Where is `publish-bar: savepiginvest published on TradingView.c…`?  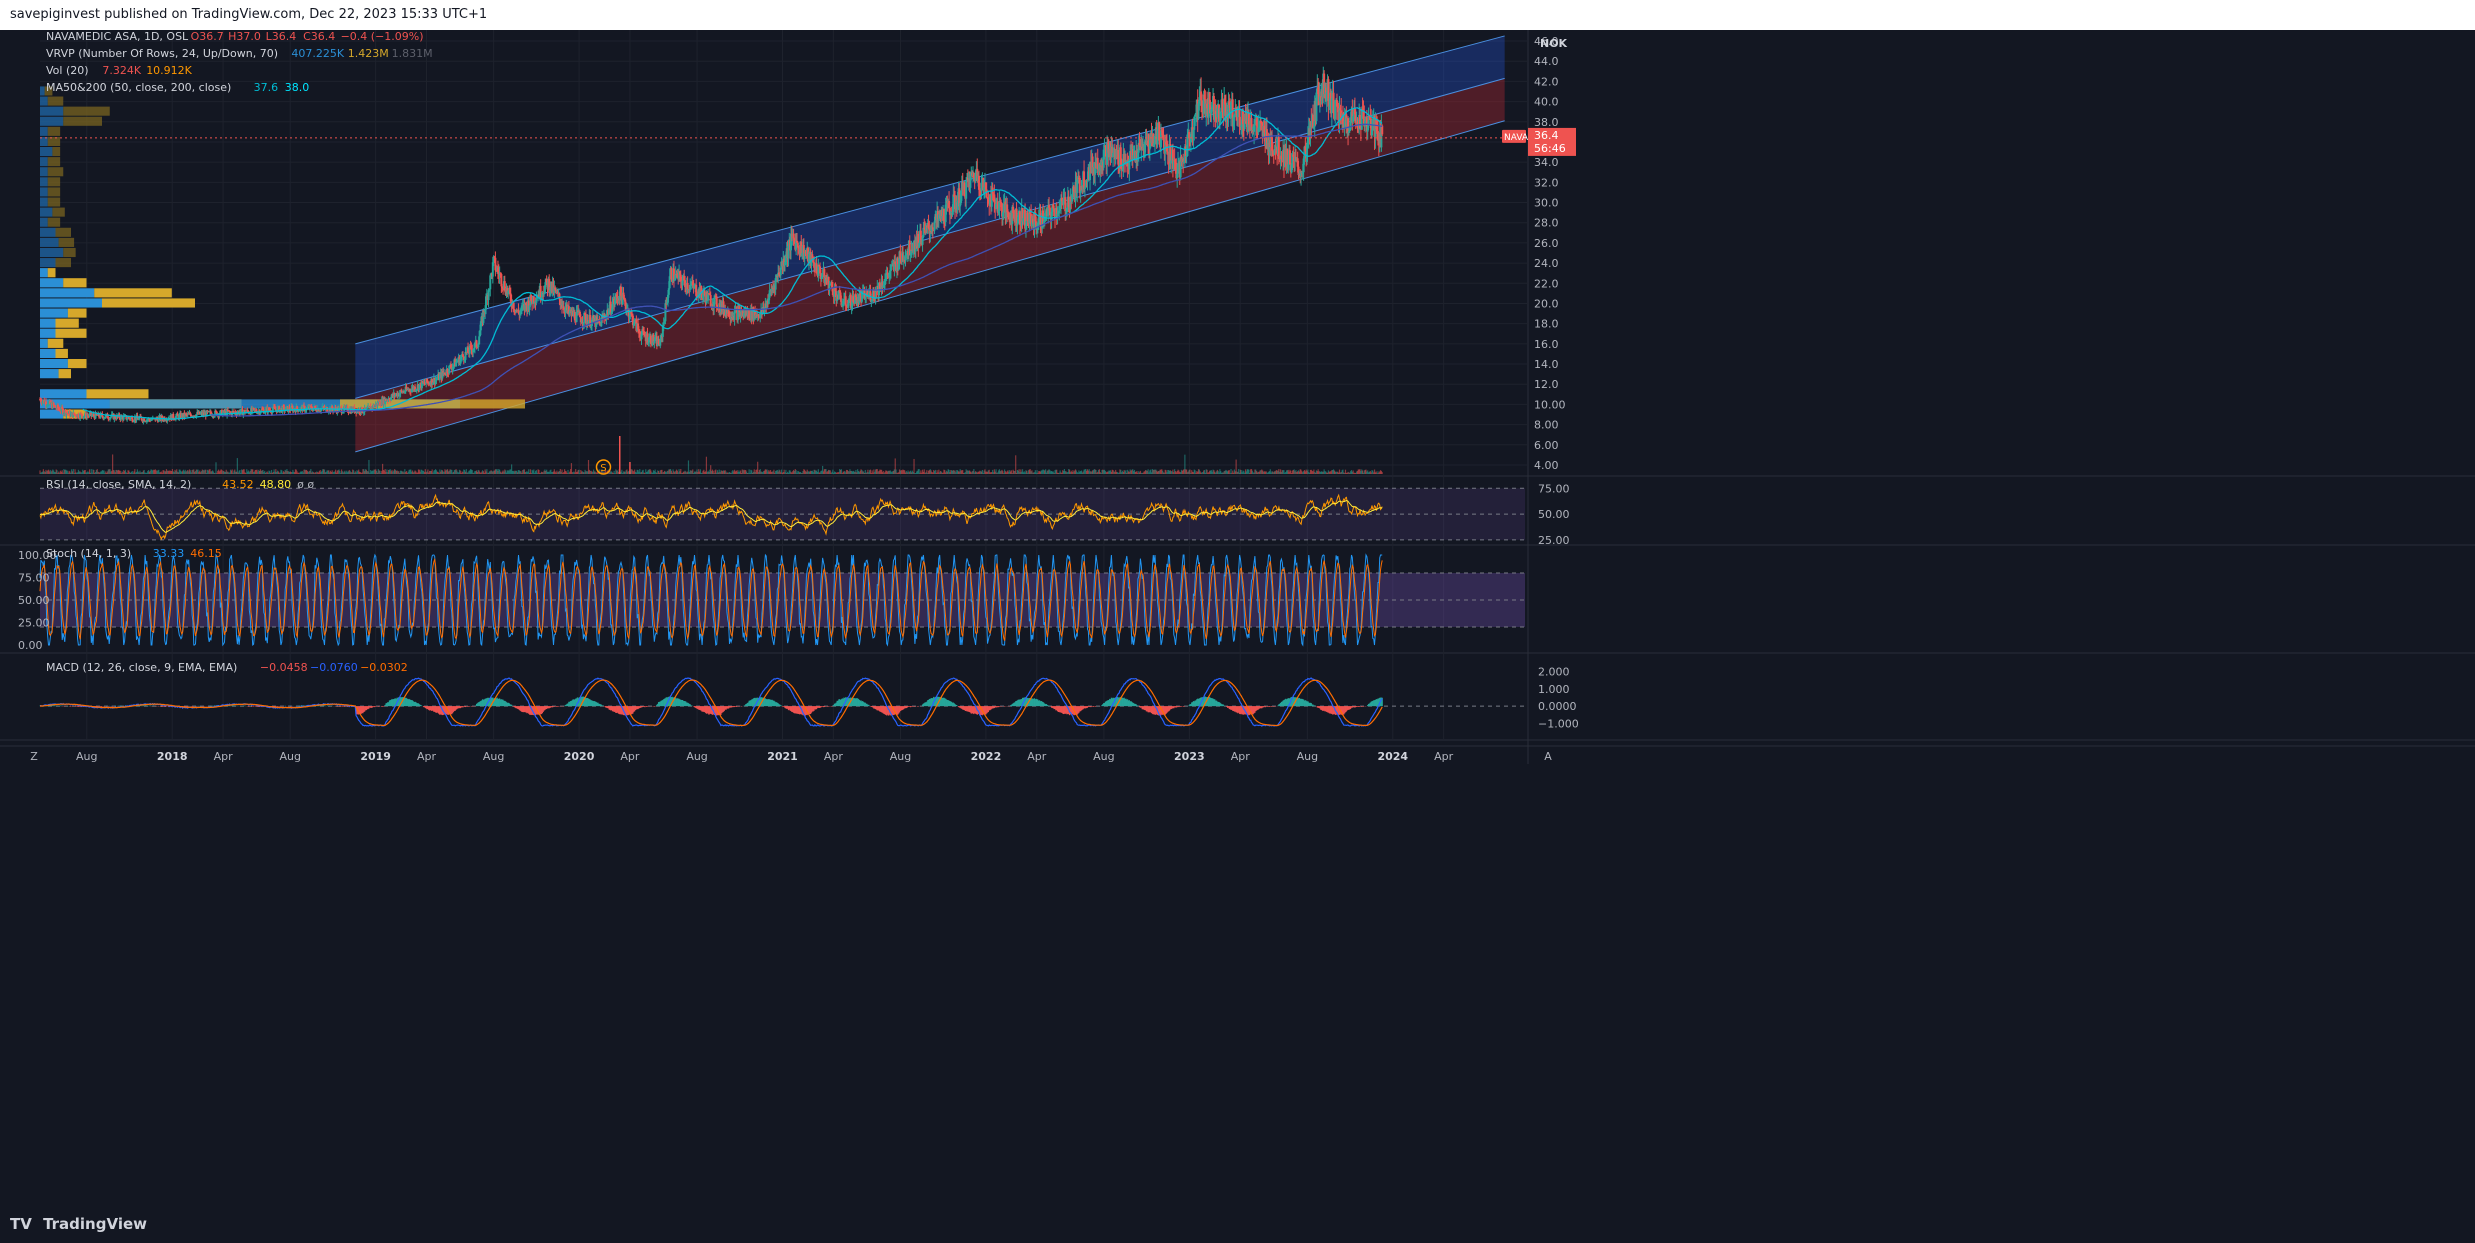
publish-bar: savepiginvest published on TradingView.c… is located at coordinates (1237, 15).